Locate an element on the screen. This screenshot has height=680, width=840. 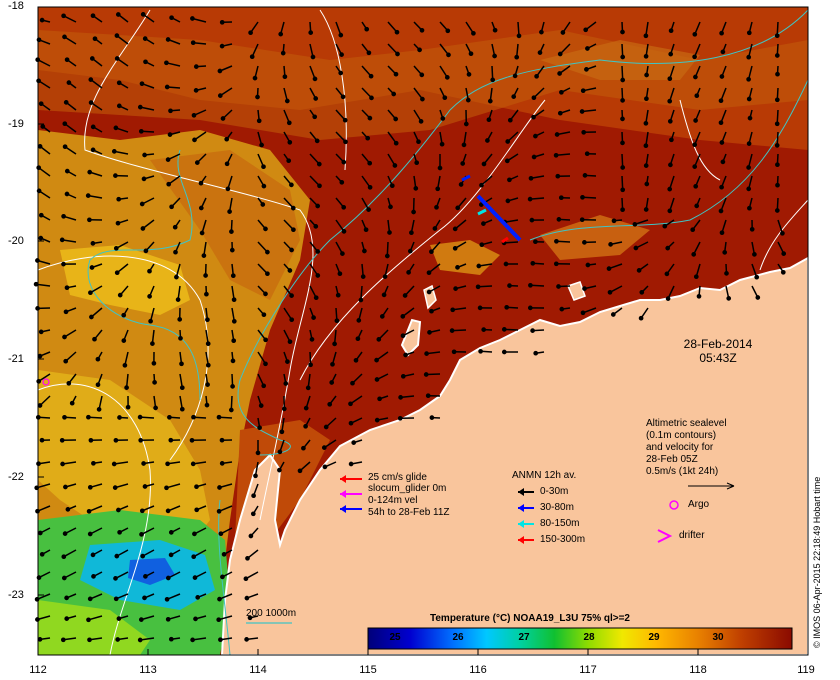
colorbar is located at coordinates (580, 638).